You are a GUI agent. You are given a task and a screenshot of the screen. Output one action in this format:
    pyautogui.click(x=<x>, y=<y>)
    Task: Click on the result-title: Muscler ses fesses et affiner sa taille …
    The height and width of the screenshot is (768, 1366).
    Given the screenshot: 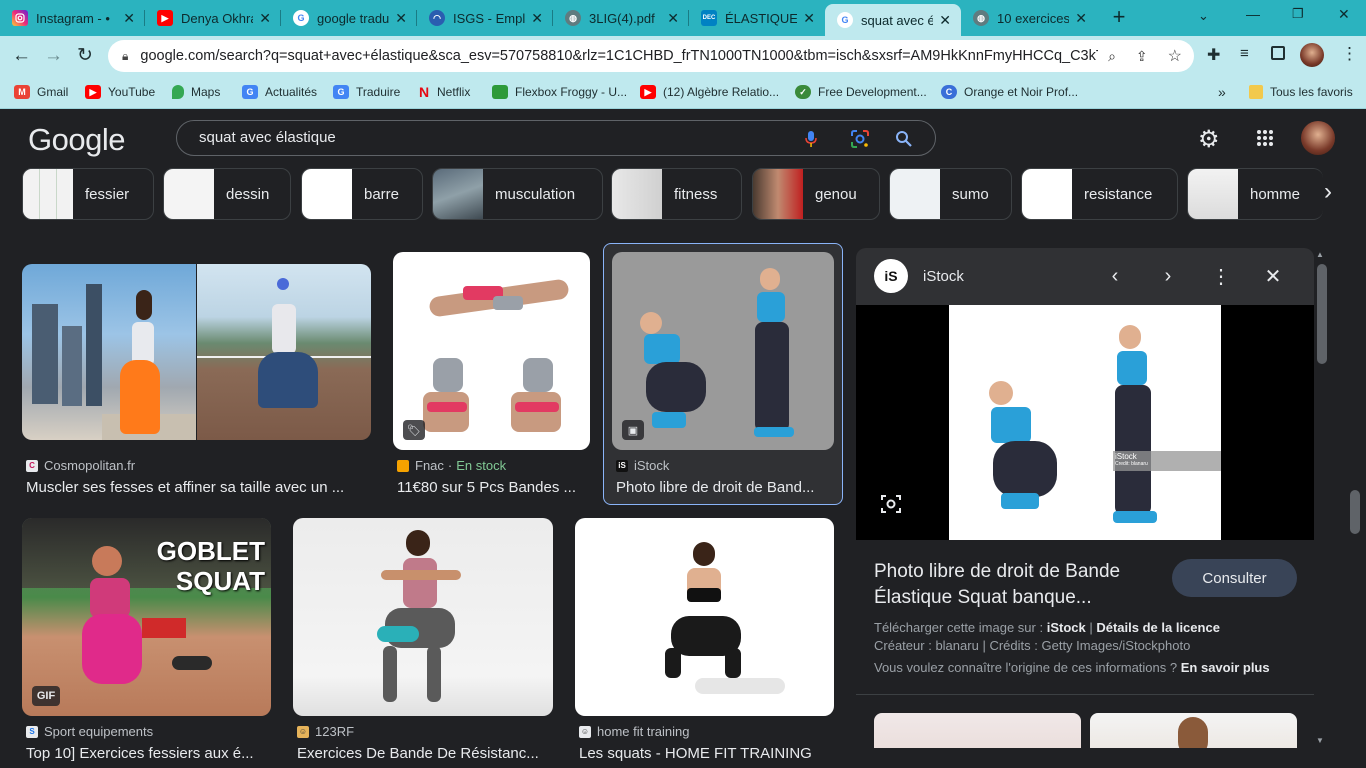 What is the action you would take?
    pyautogui.click(x=199, y=487)
    